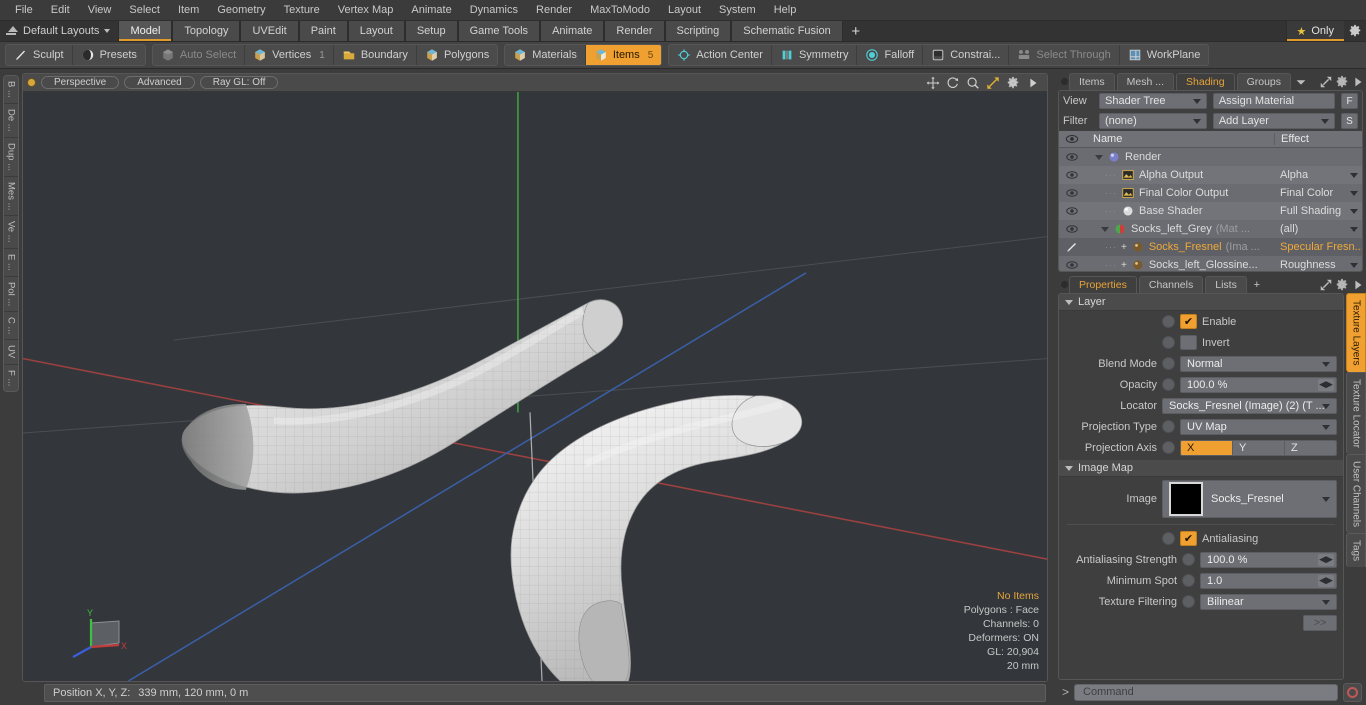  What do you see at coordinates (375, 55) in the screenshot?
I see `boundary-button: Boundary` at bounding box center [375, 55].